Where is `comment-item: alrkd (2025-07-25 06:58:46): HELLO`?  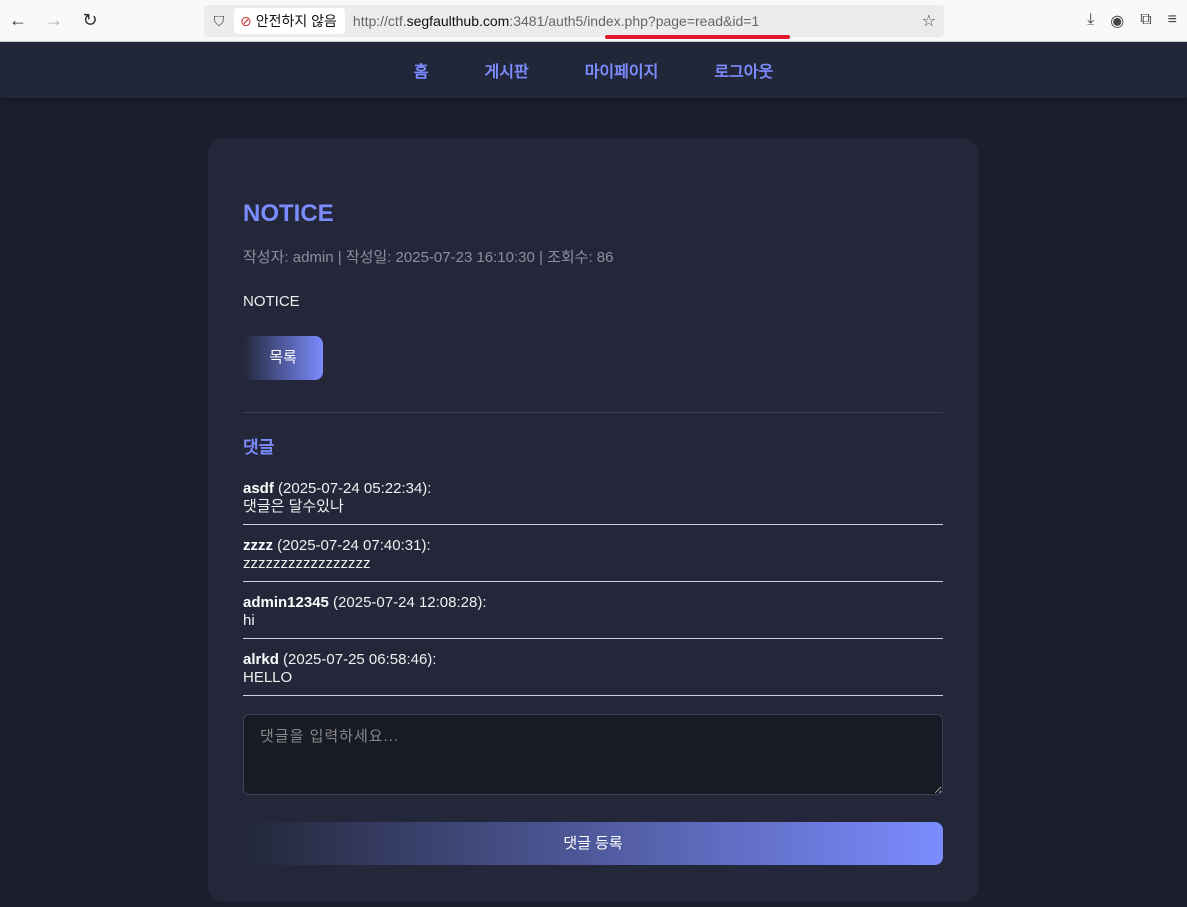 comment-item: alrkd (2025-07-25 06:58:46): HELLO is located at coordinates (593, 670).